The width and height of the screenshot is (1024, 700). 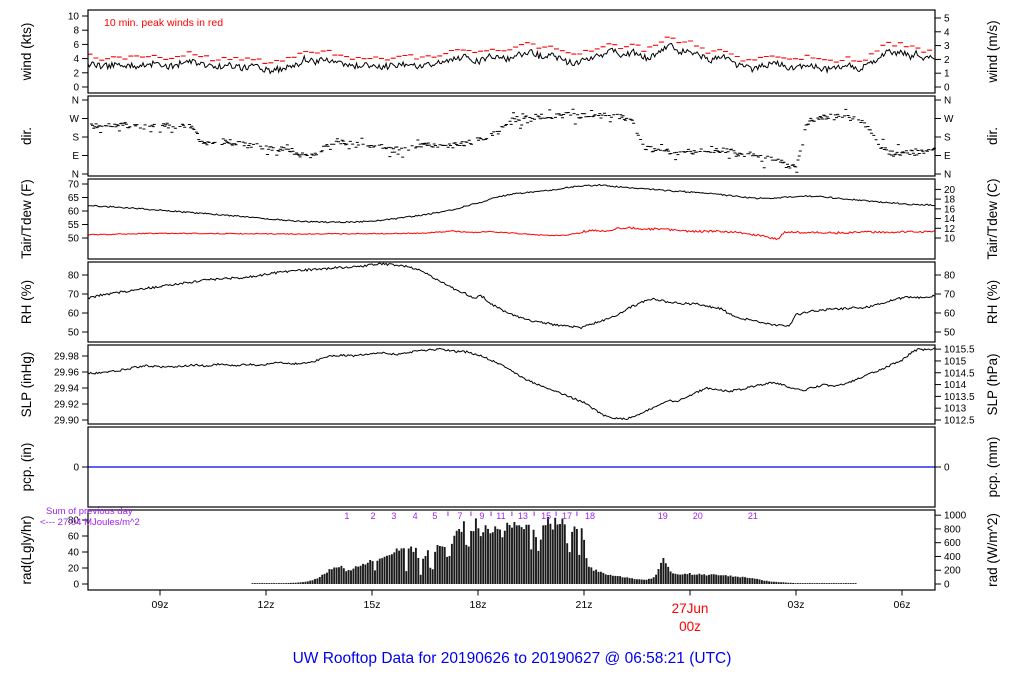 What do you see at coordinates (26, 219) in the screenshot?
I see `axis-title-left-temp: Tair/Tdew (F)` at bounding box center [26, 219].